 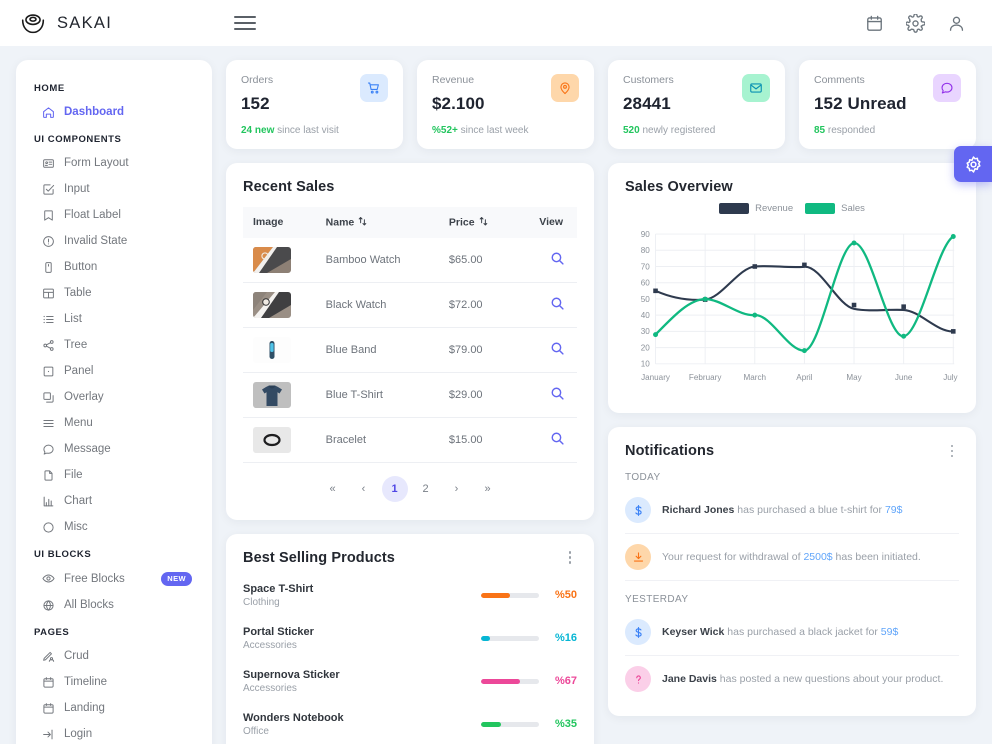 I want to click on legend-label: Sales, so click(x=853, y=208).